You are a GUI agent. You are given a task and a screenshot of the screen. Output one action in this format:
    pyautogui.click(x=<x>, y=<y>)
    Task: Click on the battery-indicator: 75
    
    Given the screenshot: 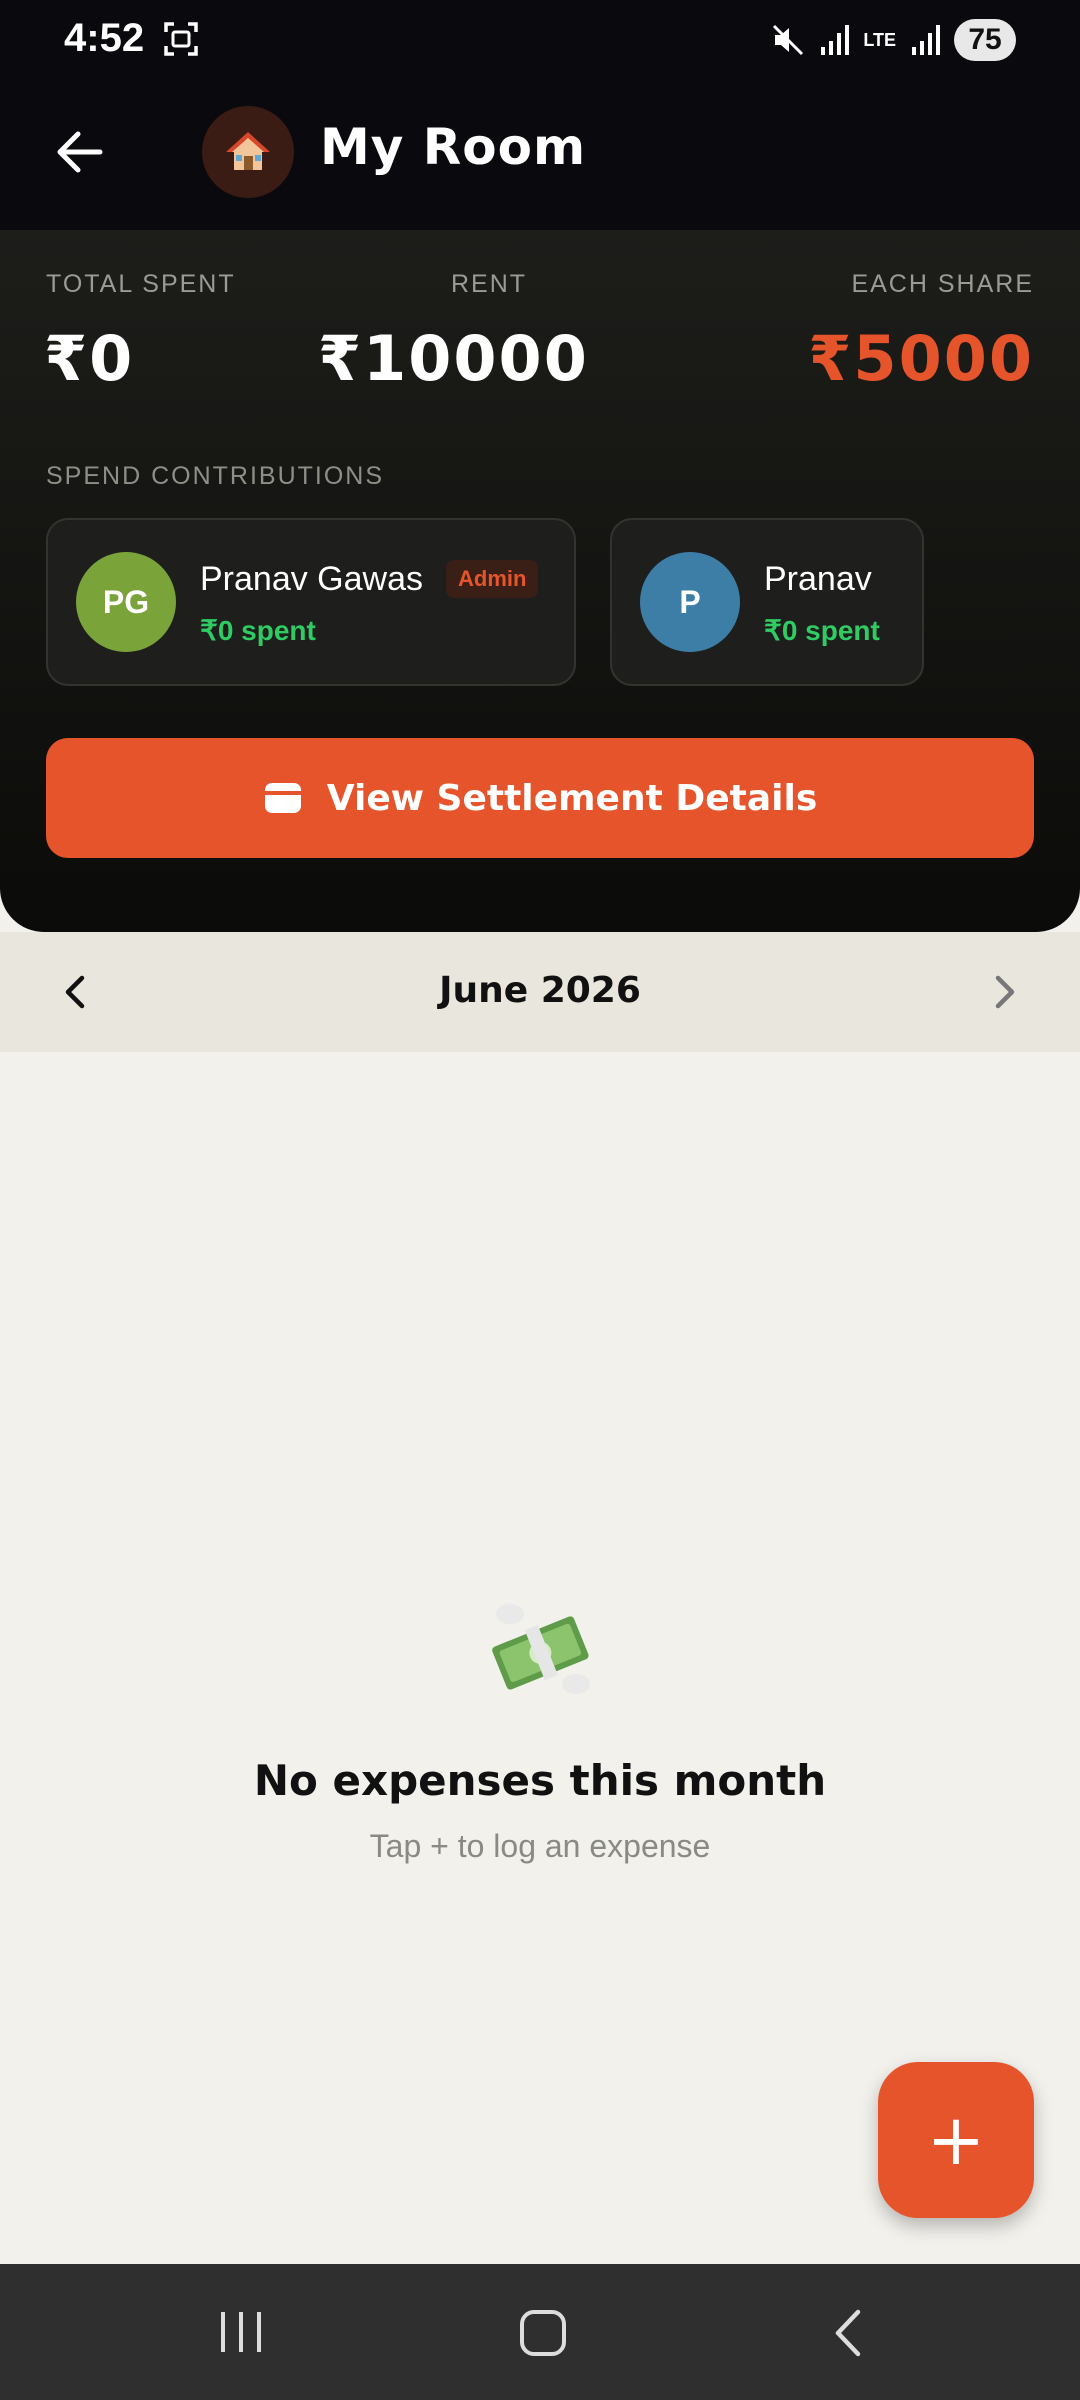 What is the action you would take?
    pyautogui.click(x=985, y=40)
    